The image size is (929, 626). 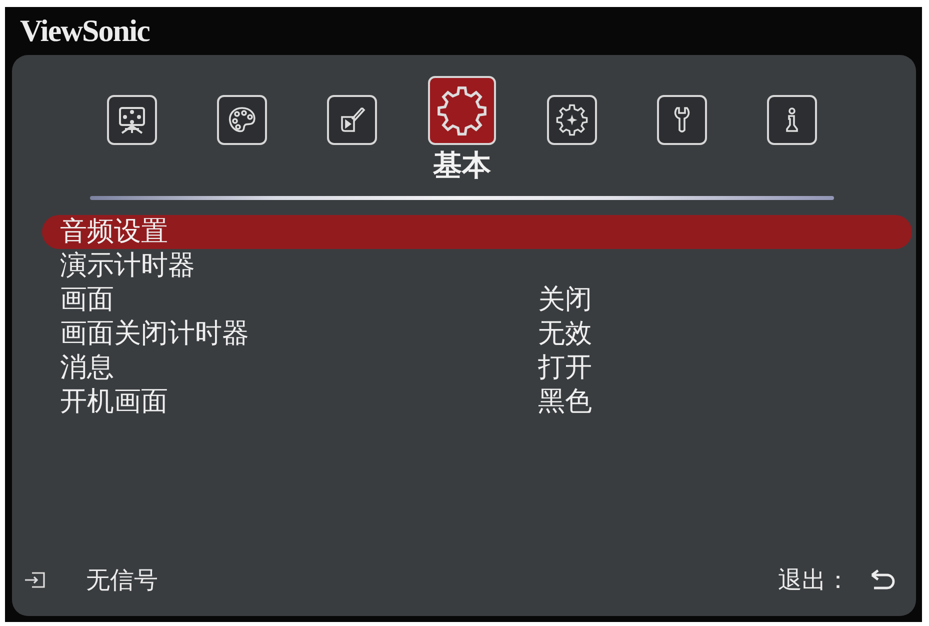 What do you see at coordinates (477, 300) in the screenshot?
I see `menu-item: 画面 关闭` at bounding box center [477, 300].